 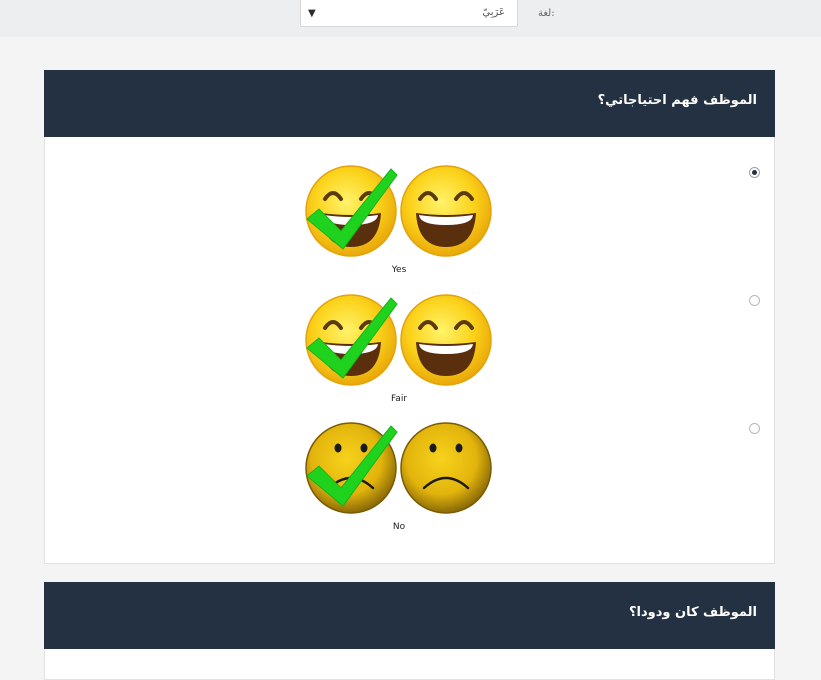 What do you see at coordinates (493, 12) in the screenshot?
I see `language-select-value: عَرَبِيّ` at bounding box center [493, 12].